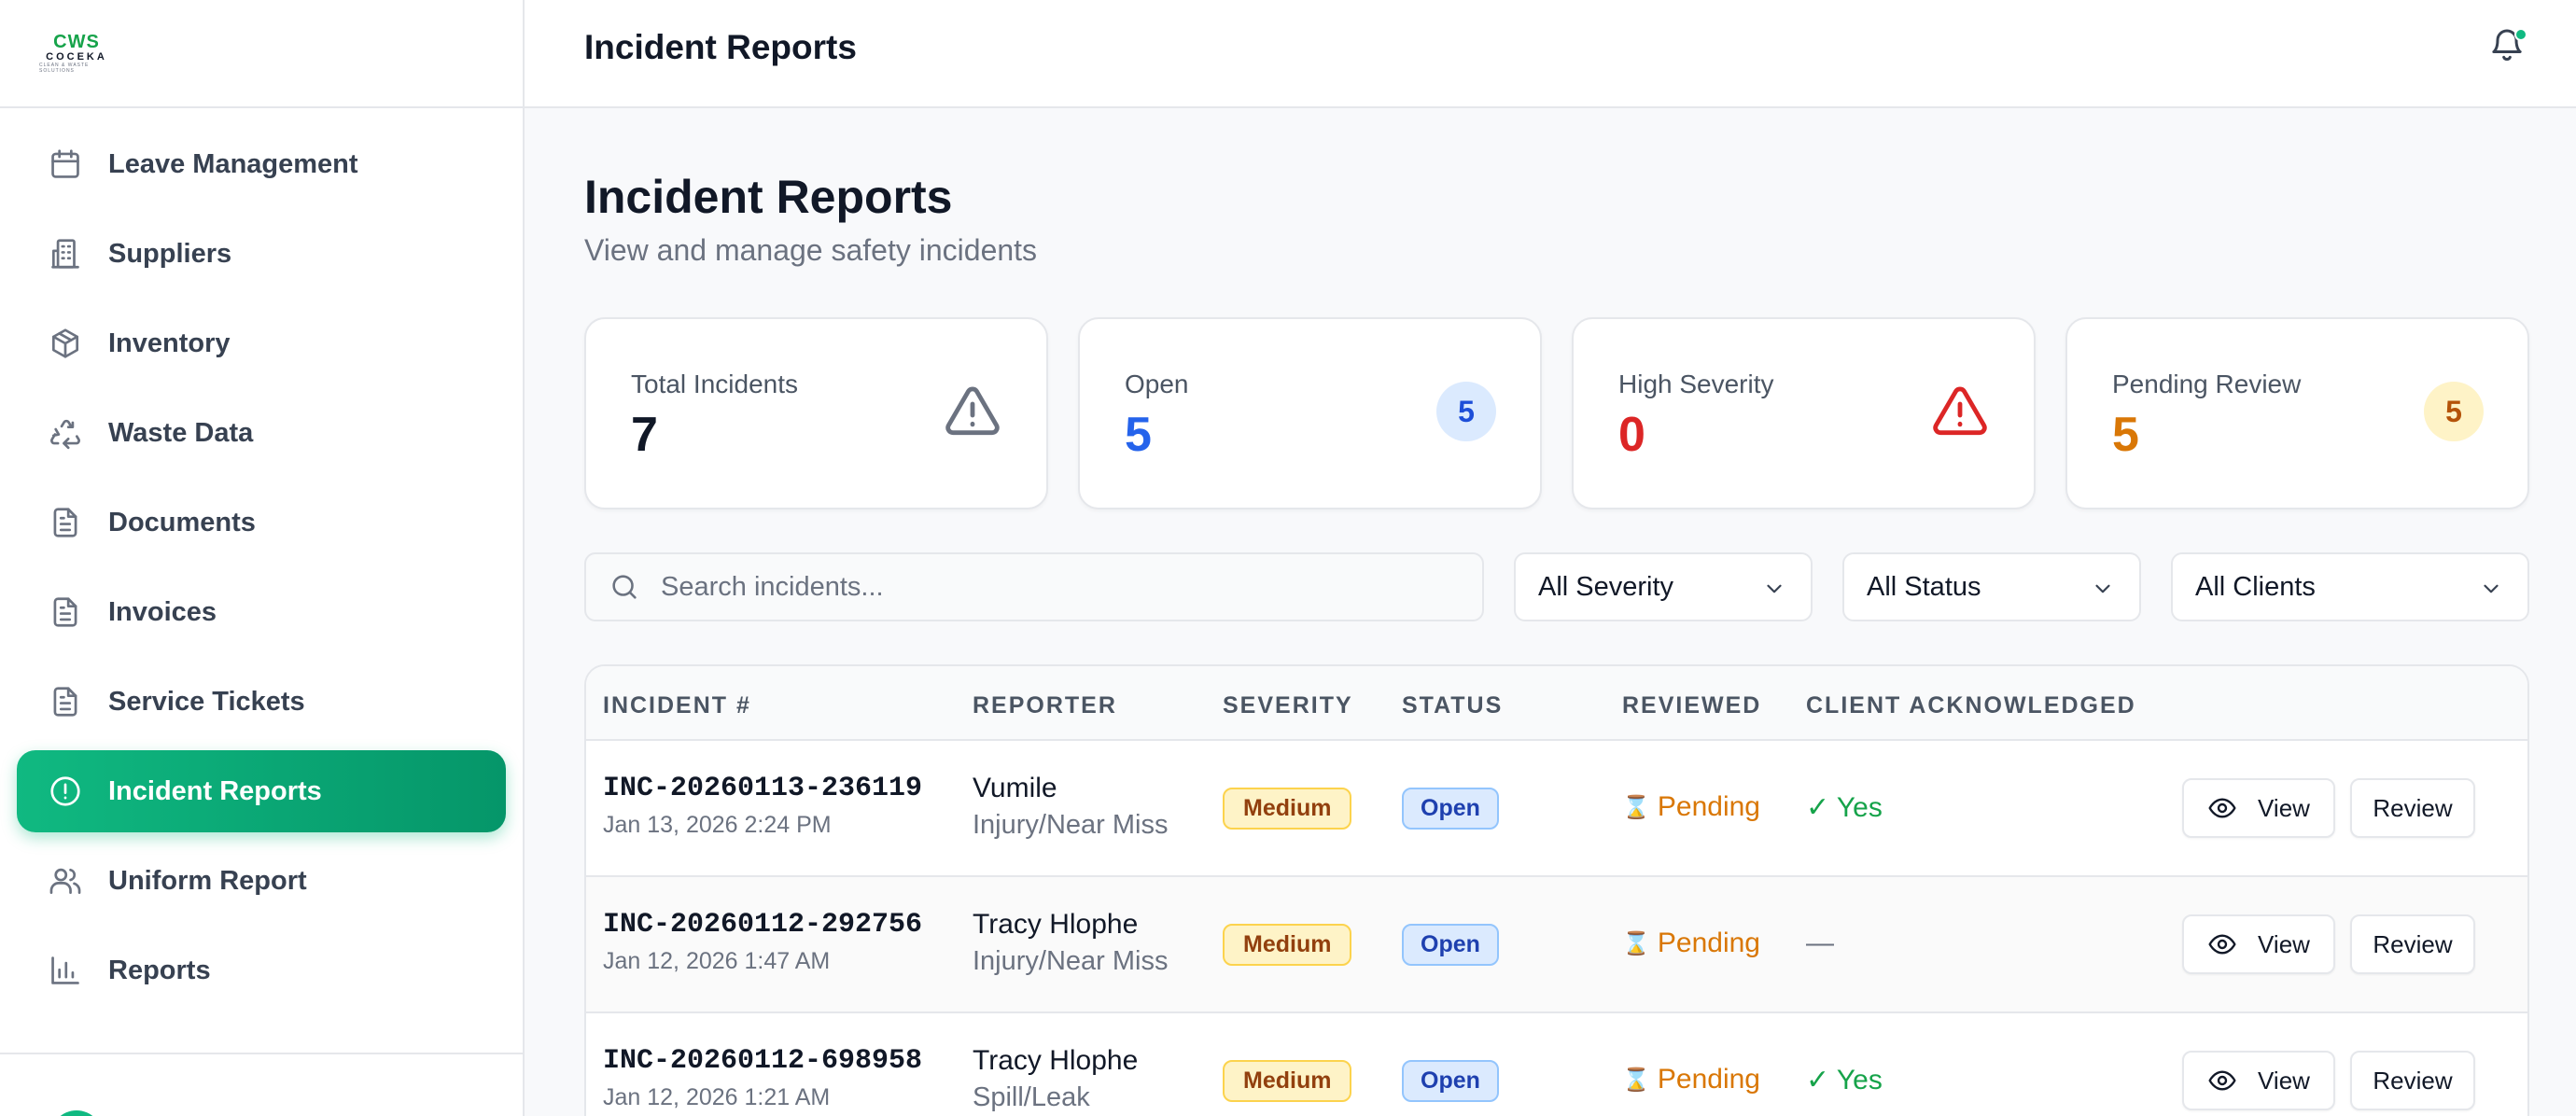 The height and width of the screenshot is (1116, 2576). I want to click on sidebar-item-label: Service Tickets, so click(206, 701).